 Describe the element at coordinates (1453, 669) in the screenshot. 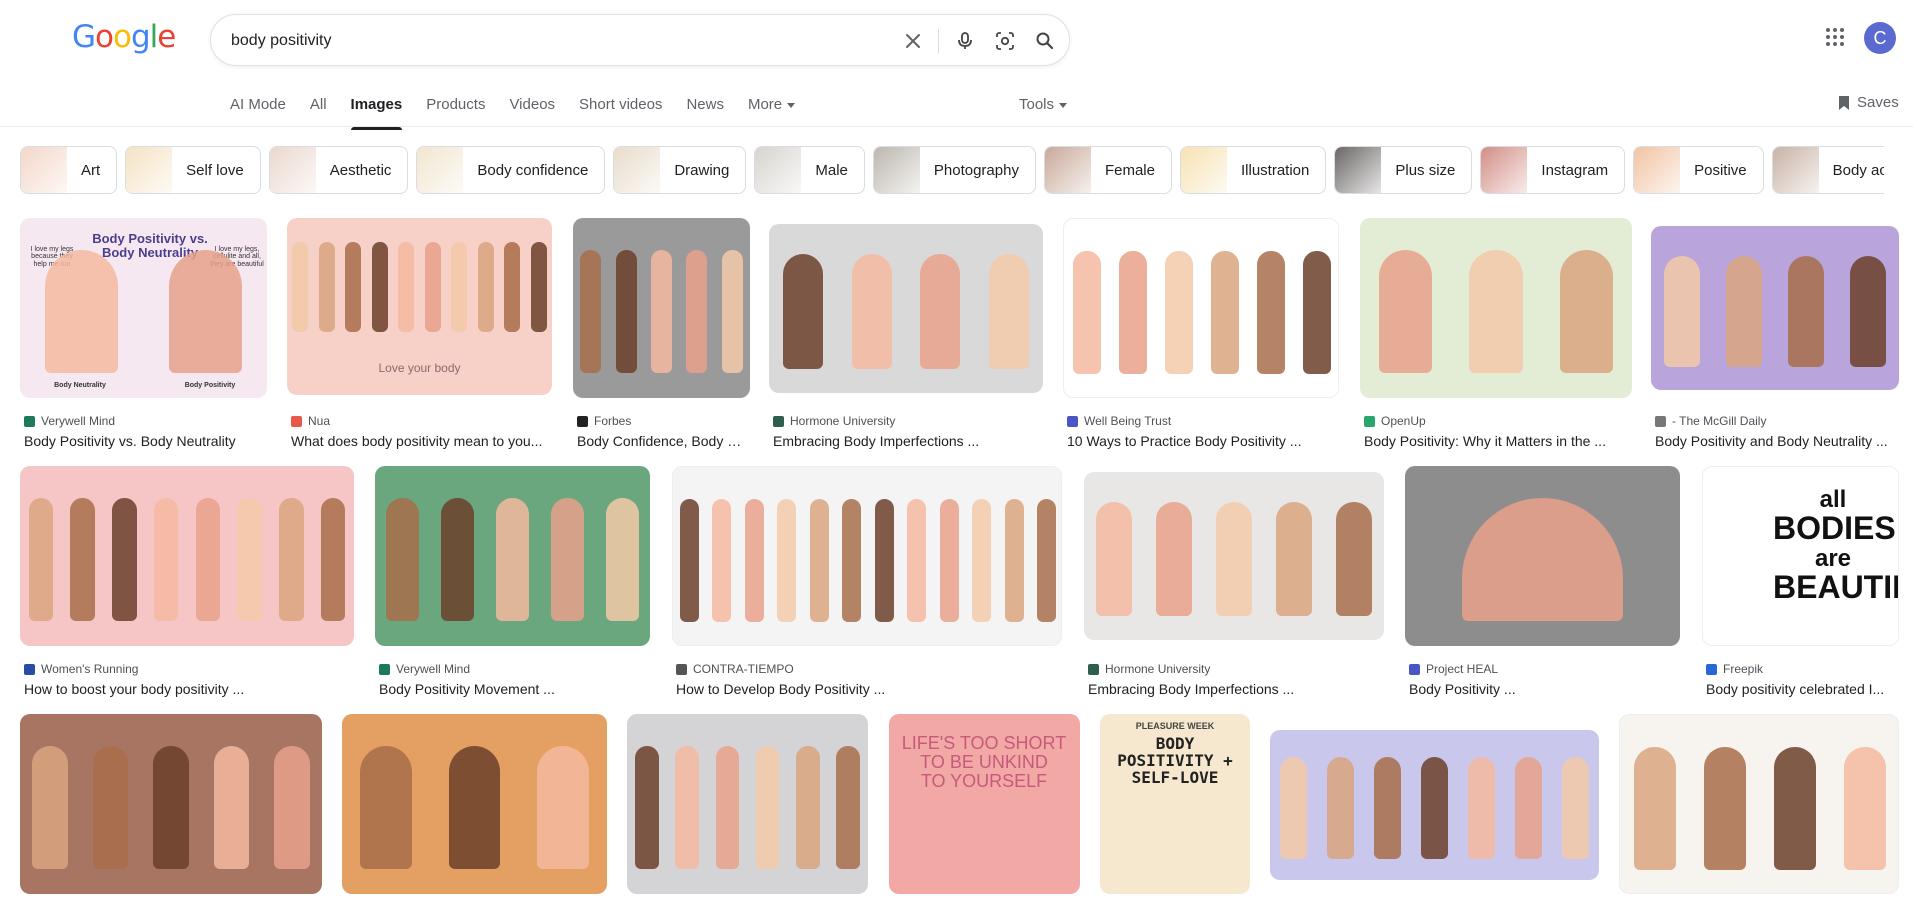

I see `result-source: Project HEAL` at that location.